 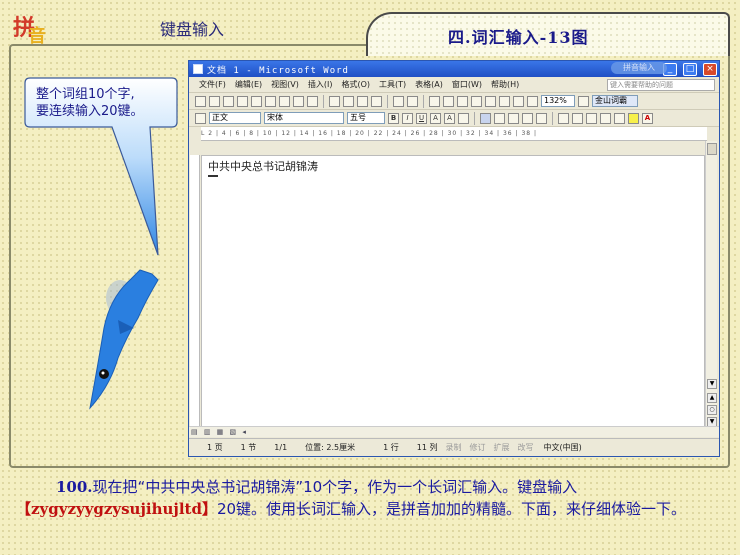 I want to click on ime-badge: 拼音输入, so click(x=639, y=68).